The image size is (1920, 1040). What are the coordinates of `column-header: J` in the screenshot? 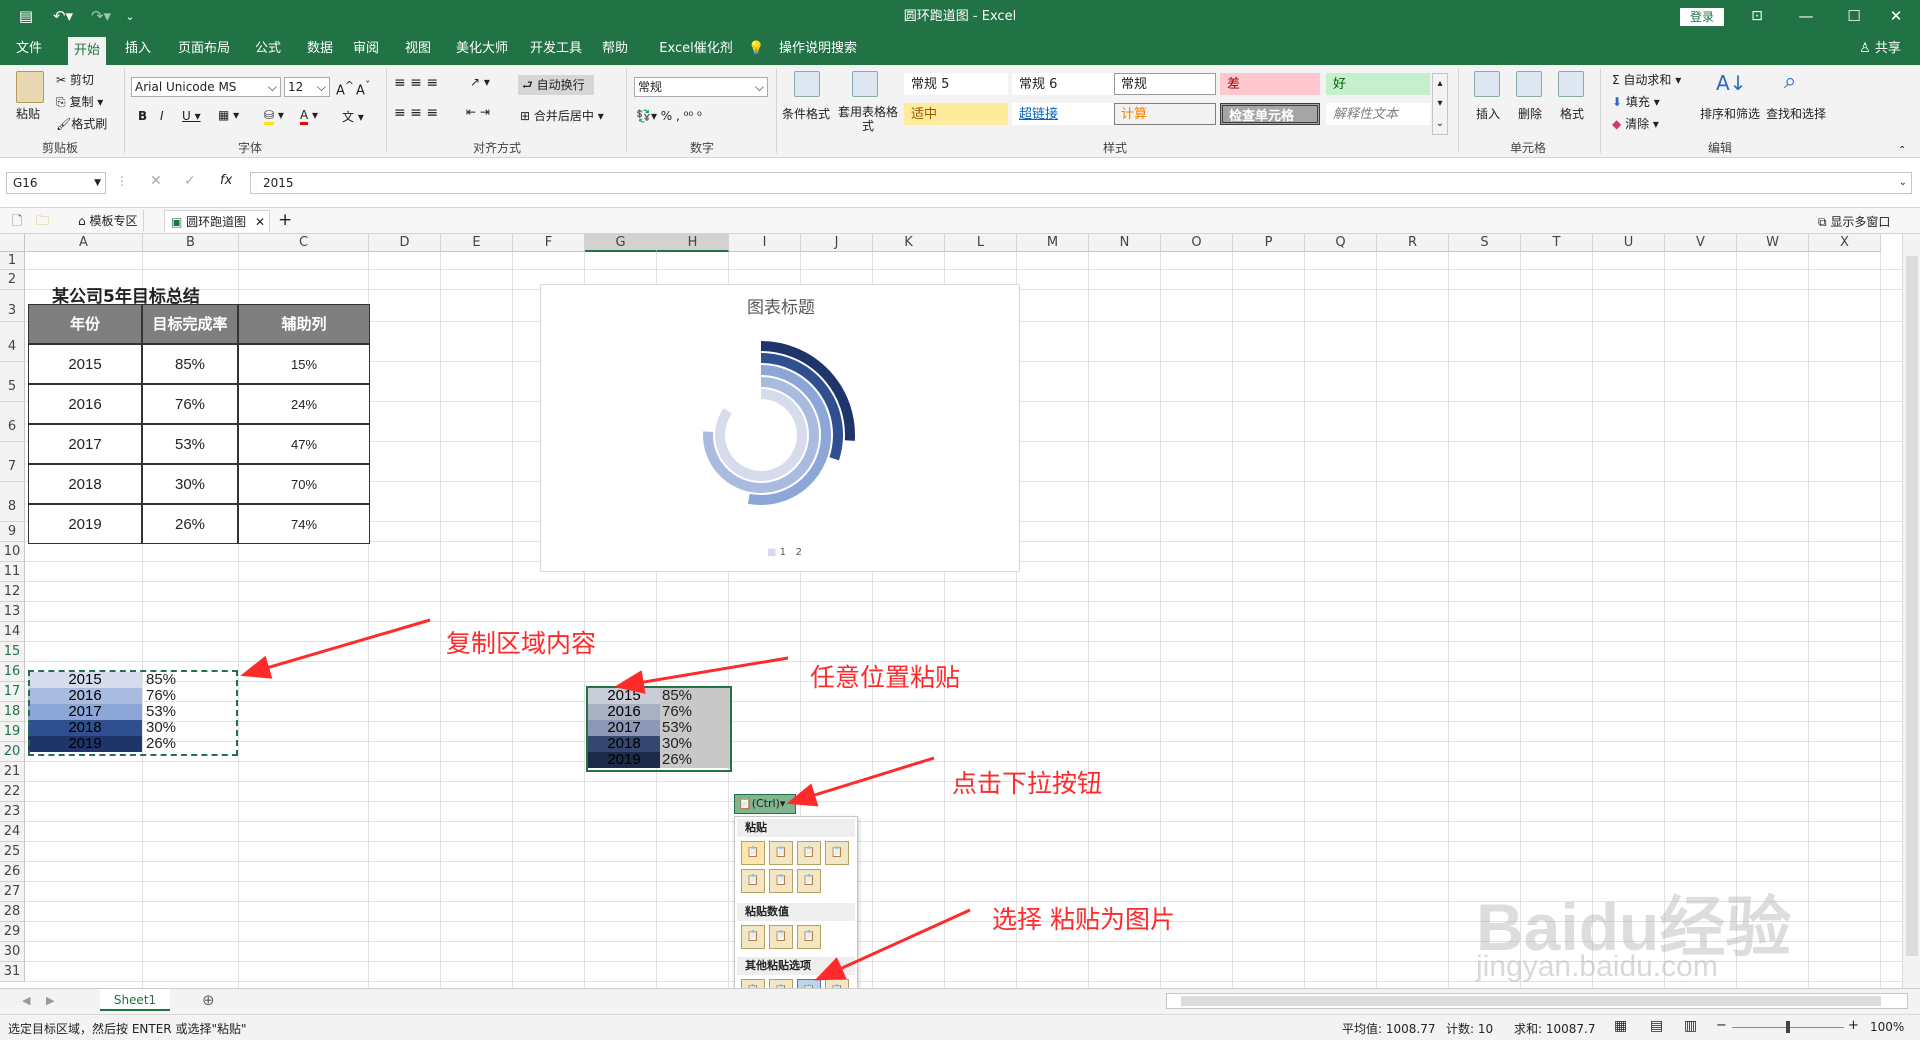 It's located at (837, 243).